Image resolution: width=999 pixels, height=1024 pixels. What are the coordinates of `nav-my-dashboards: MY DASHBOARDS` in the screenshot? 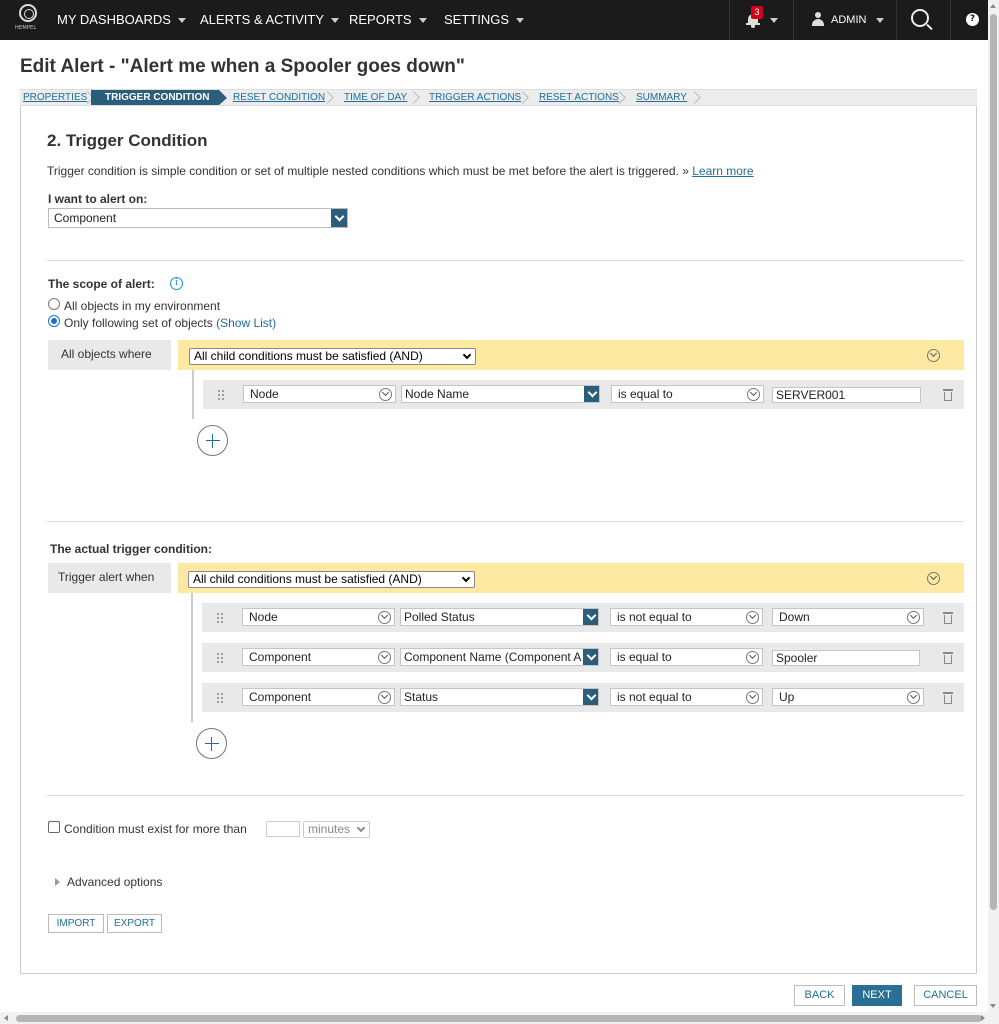 It's located at (121, 20).